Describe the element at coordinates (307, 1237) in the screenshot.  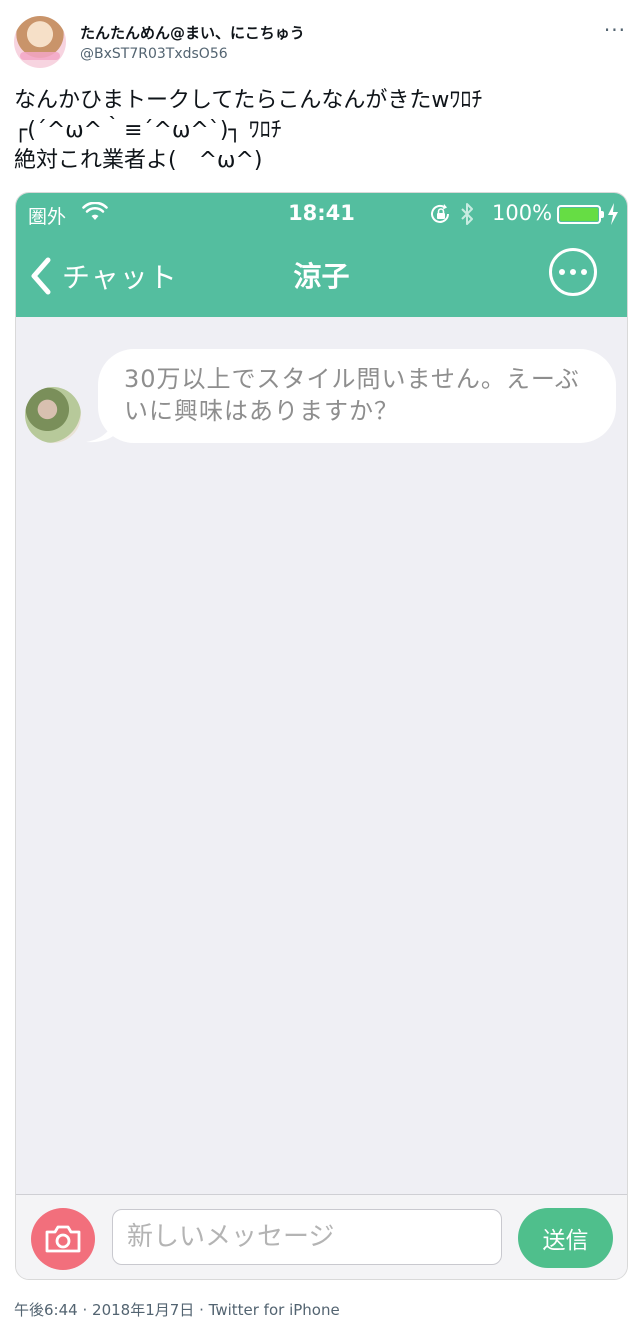
I see `message-input` at that location.